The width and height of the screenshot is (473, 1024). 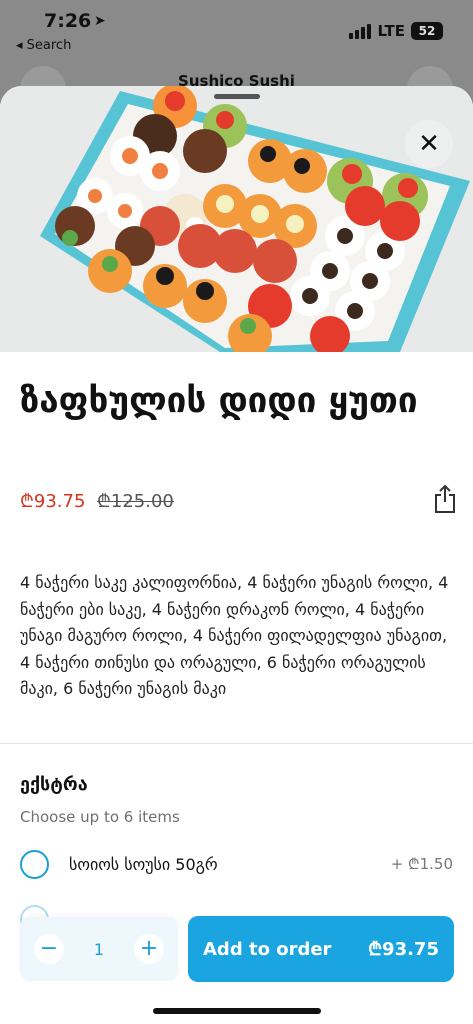 I want to click on add-to-order-label: Add to order, so click(x=267, y=949).